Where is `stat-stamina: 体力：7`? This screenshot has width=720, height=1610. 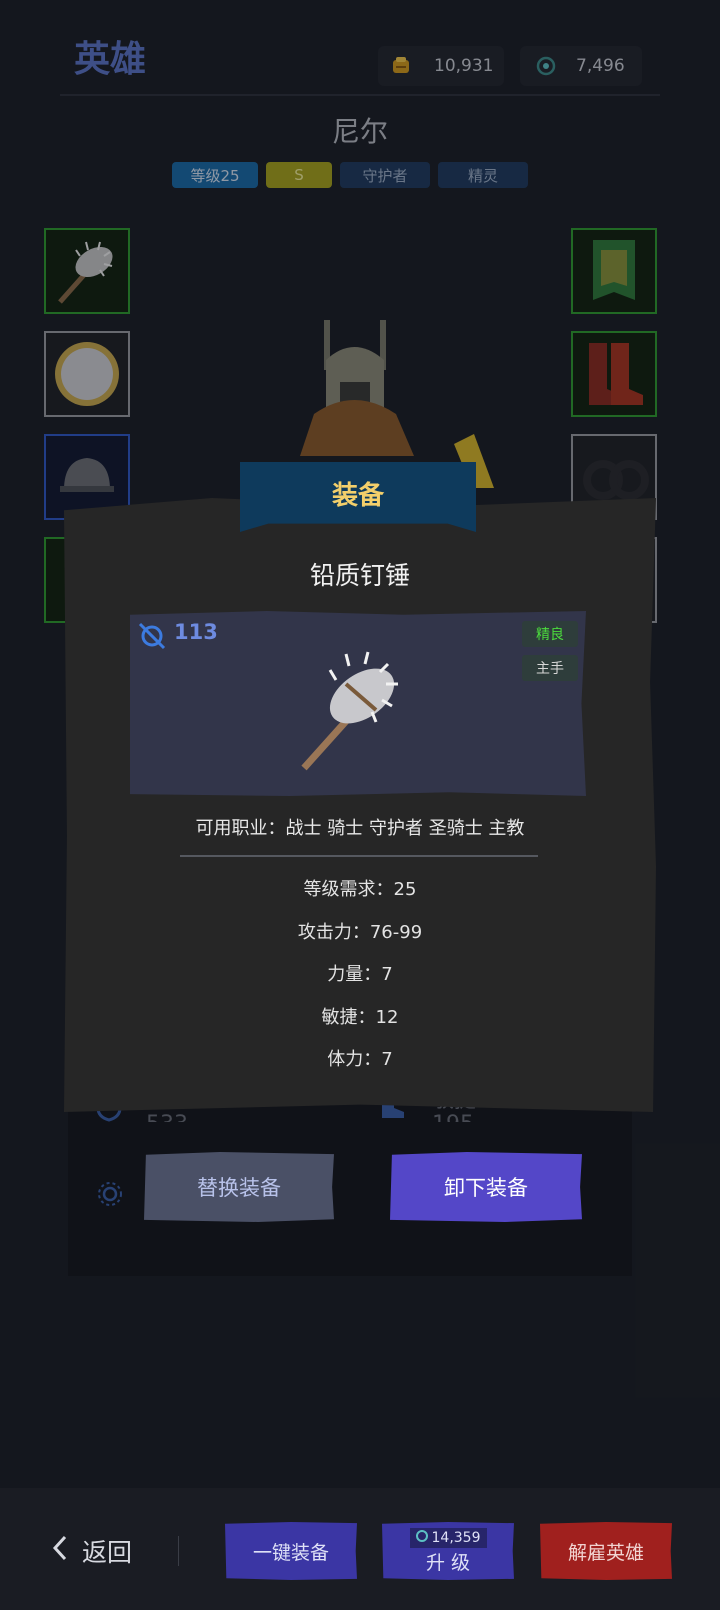 stat-stamina: 体力：7 is located at coordinates (360, 1059).